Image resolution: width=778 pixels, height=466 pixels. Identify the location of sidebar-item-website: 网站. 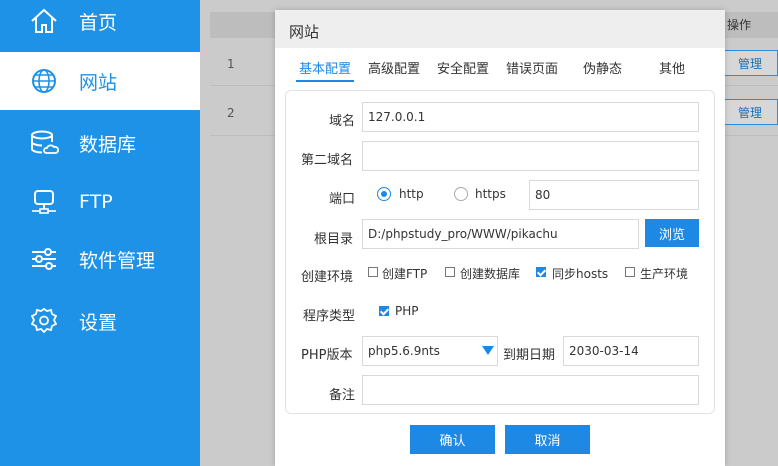
(100, 81).